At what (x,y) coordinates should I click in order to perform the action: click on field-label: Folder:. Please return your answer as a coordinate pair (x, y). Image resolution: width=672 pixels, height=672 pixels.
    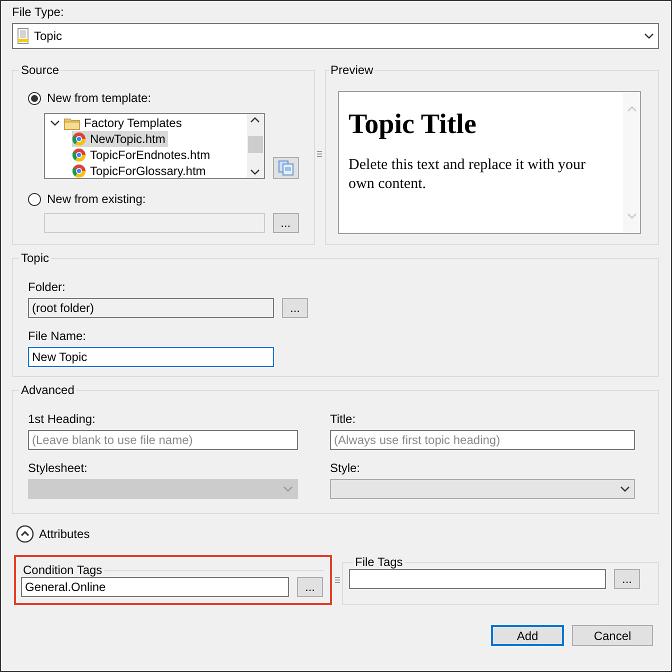
    Looking at the image, I should click on (47, 287).